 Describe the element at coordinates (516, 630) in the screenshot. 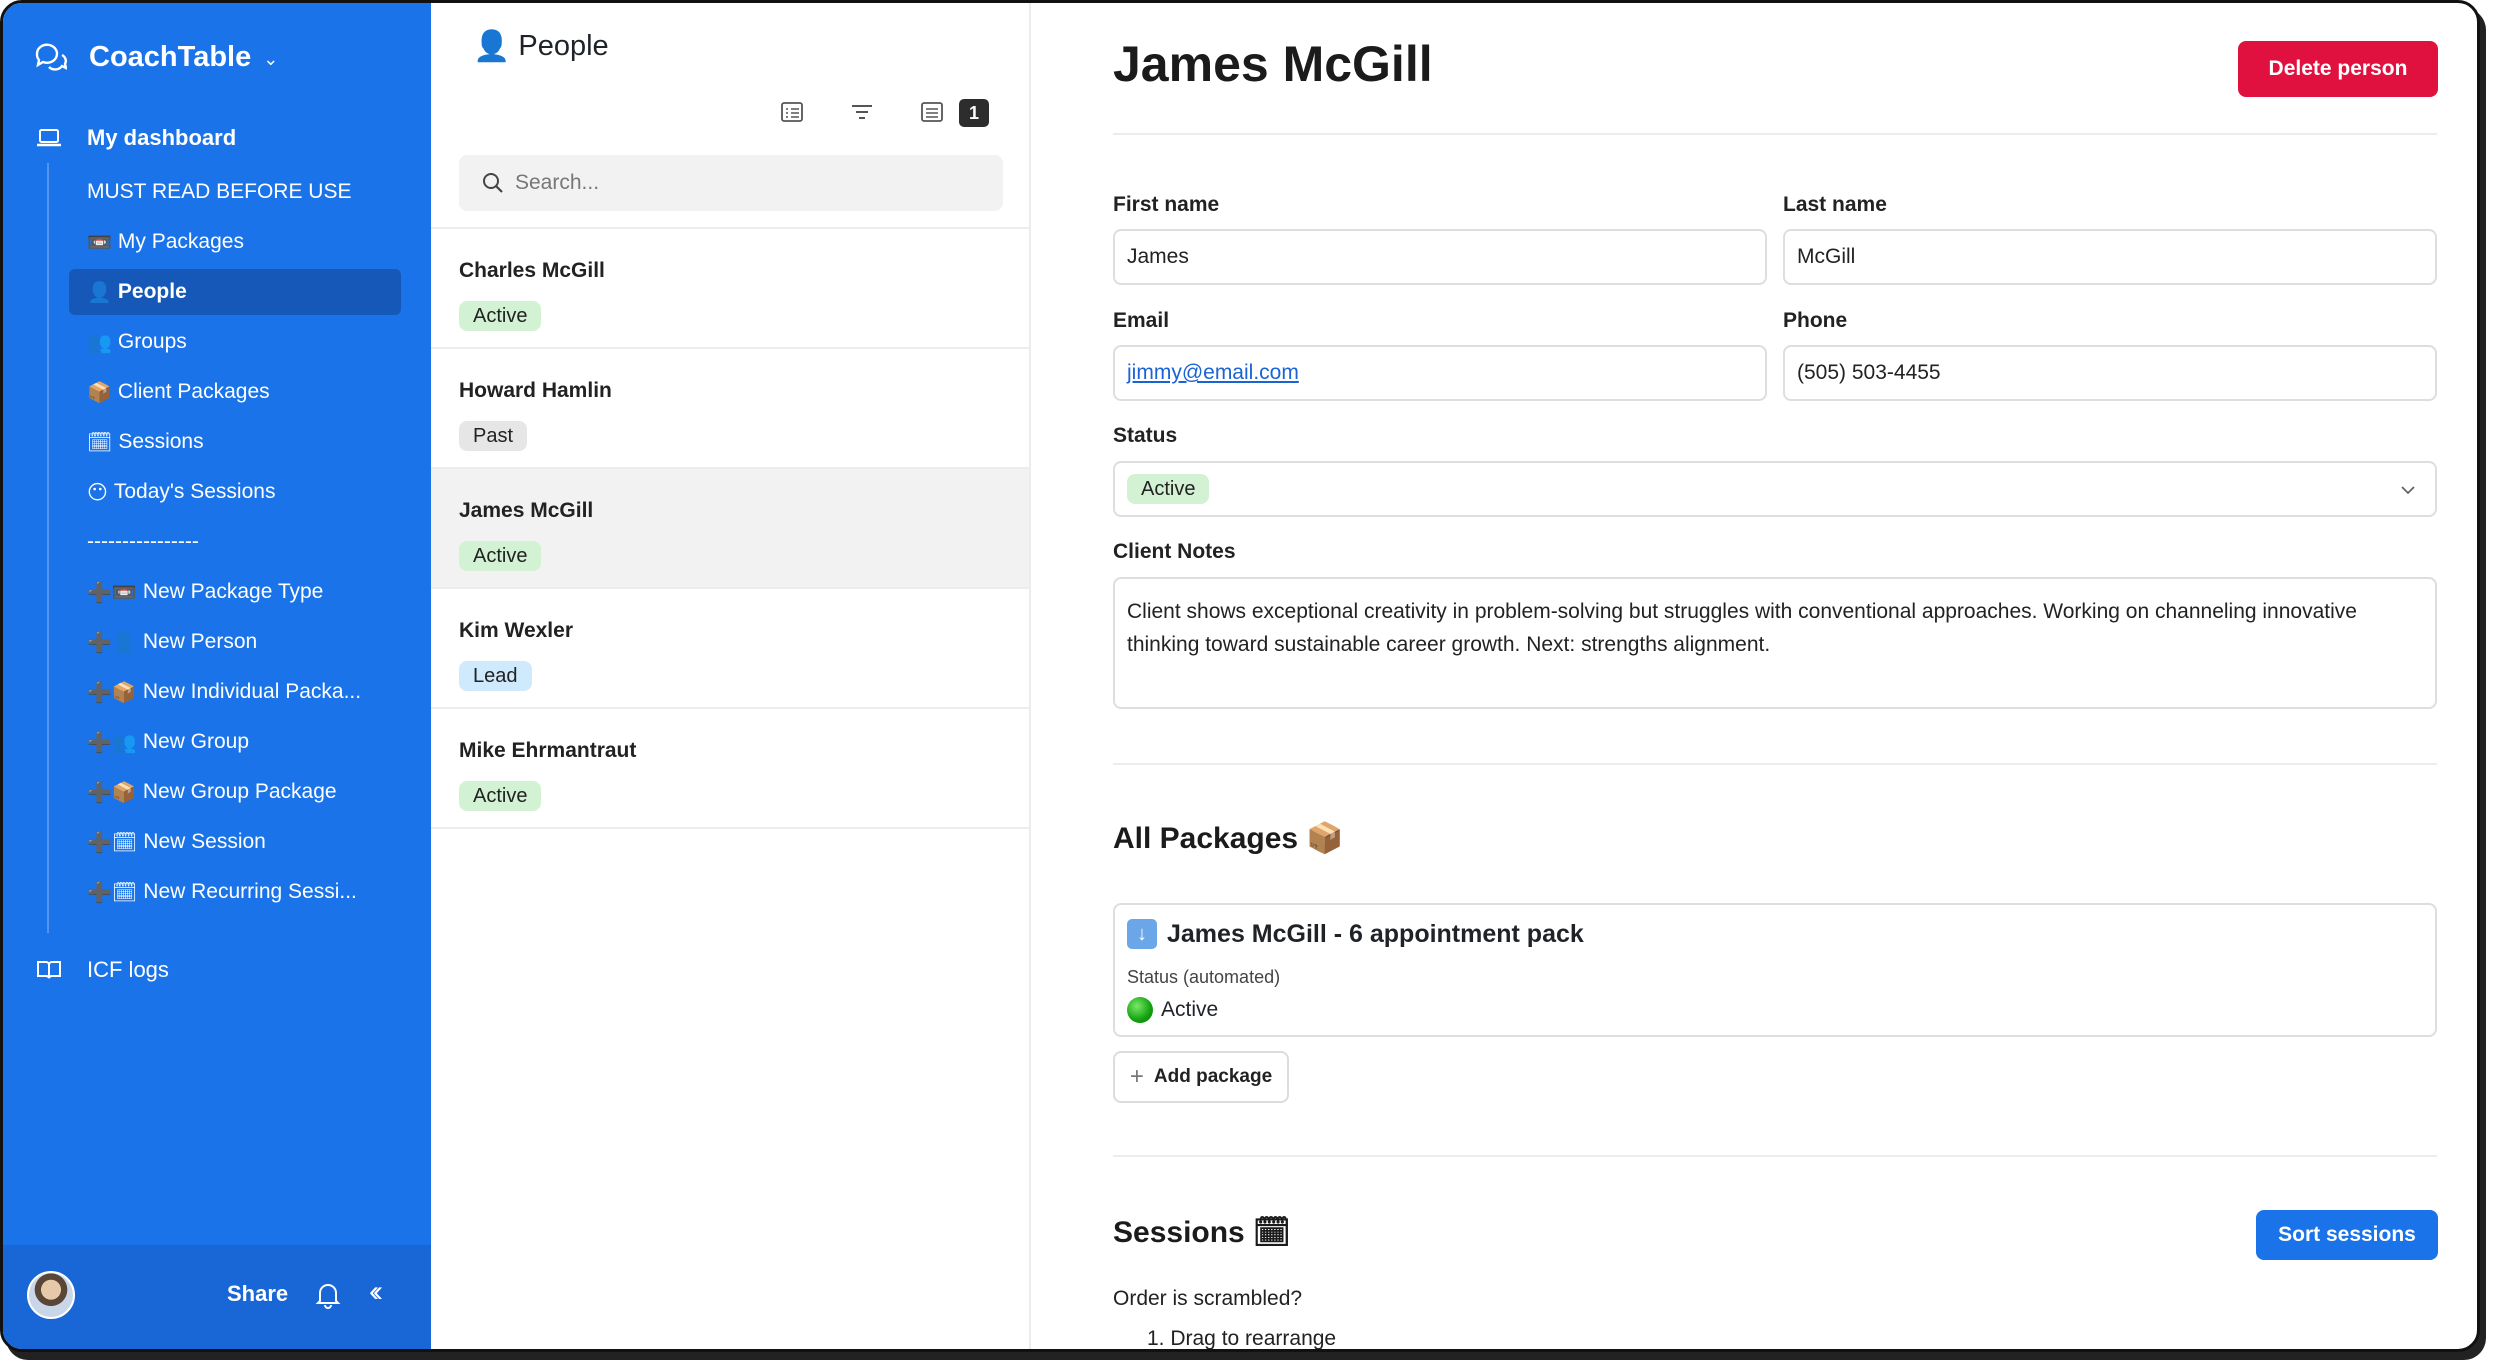

I see `person-name: Kim Wexler` at that location.